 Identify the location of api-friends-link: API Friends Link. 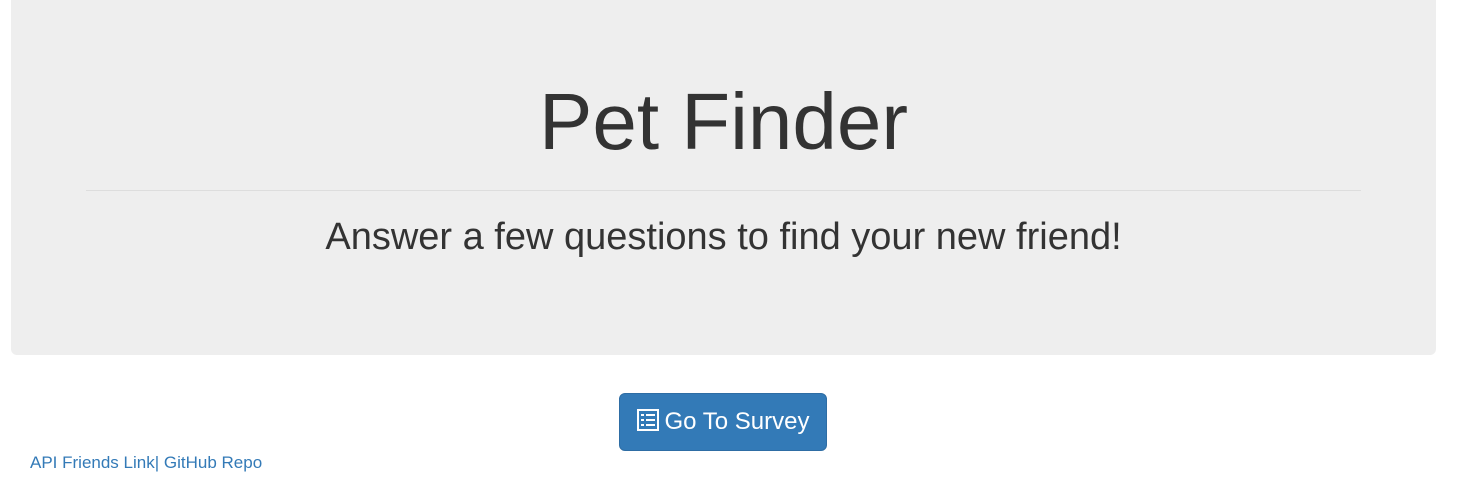
(92, 462).